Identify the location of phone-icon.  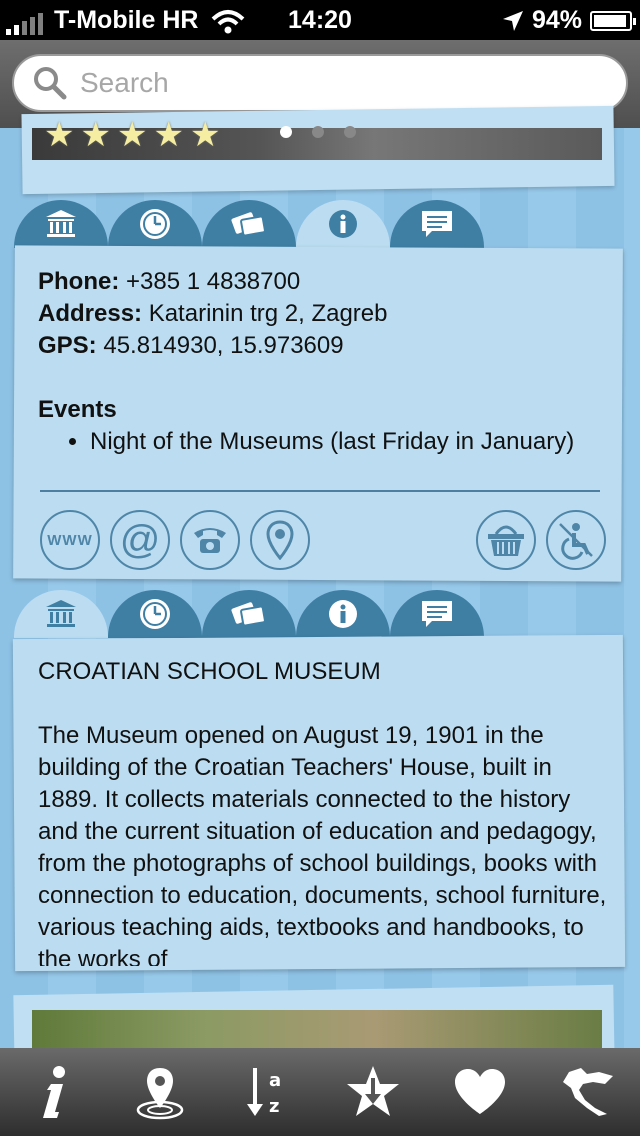
(210, 540).